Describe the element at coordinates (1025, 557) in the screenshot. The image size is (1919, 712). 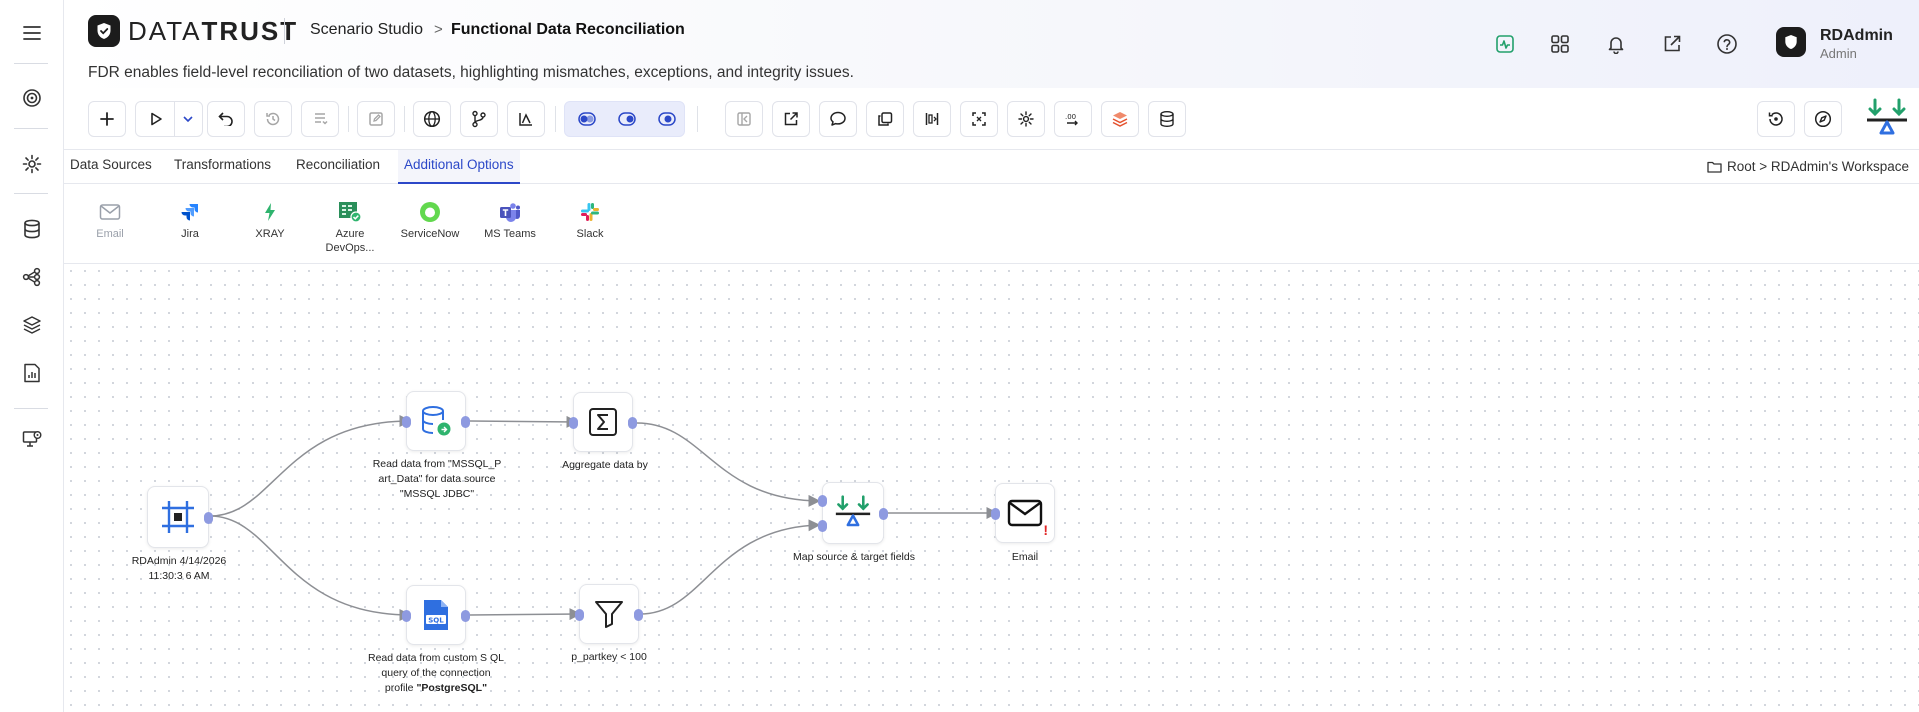
I see `email-node-label: Email` at that location.